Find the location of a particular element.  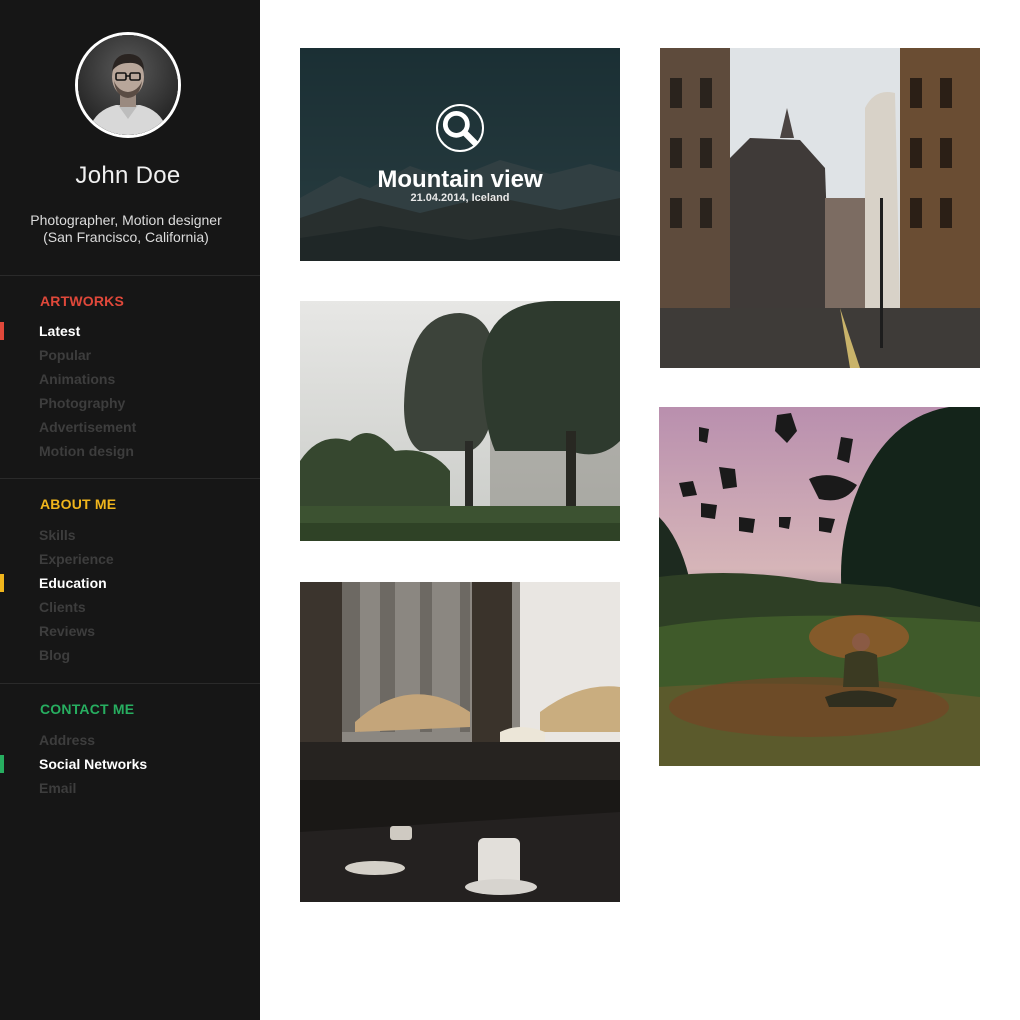

street-image is located at coordinates (820, 208).